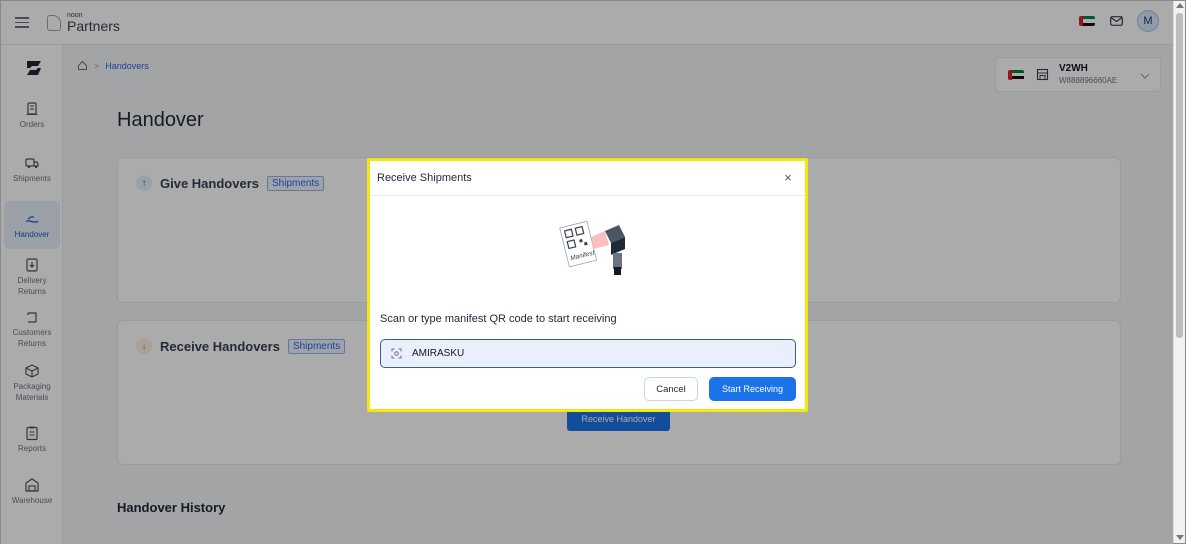  Describe the element at coordinates (1179, 175) in the screenshot. I see `scrollbar-thumb` at that location.